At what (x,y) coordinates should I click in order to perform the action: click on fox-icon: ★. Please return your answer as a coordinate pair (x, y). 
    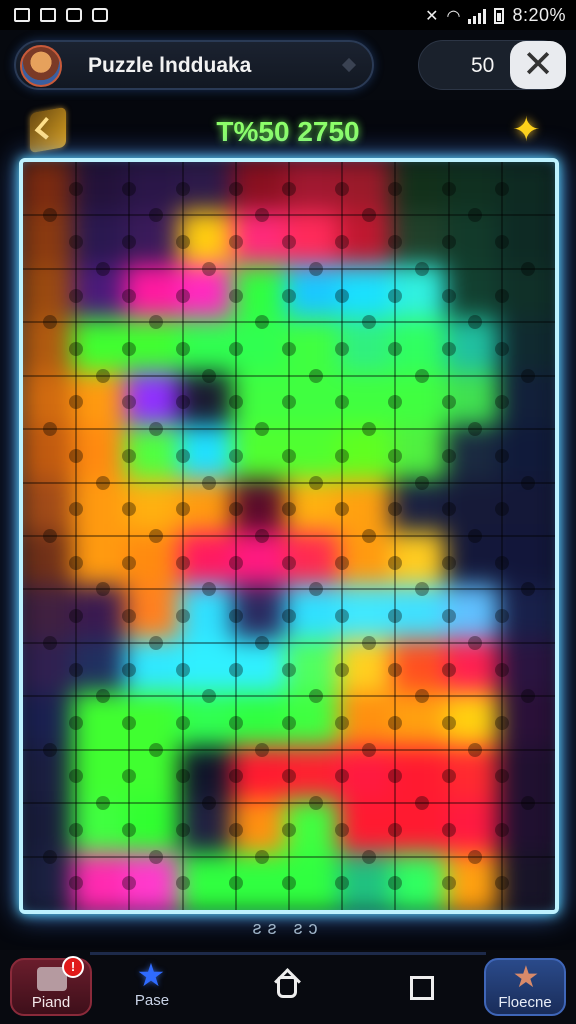
    Looking at the image, I should click on (526, 977).